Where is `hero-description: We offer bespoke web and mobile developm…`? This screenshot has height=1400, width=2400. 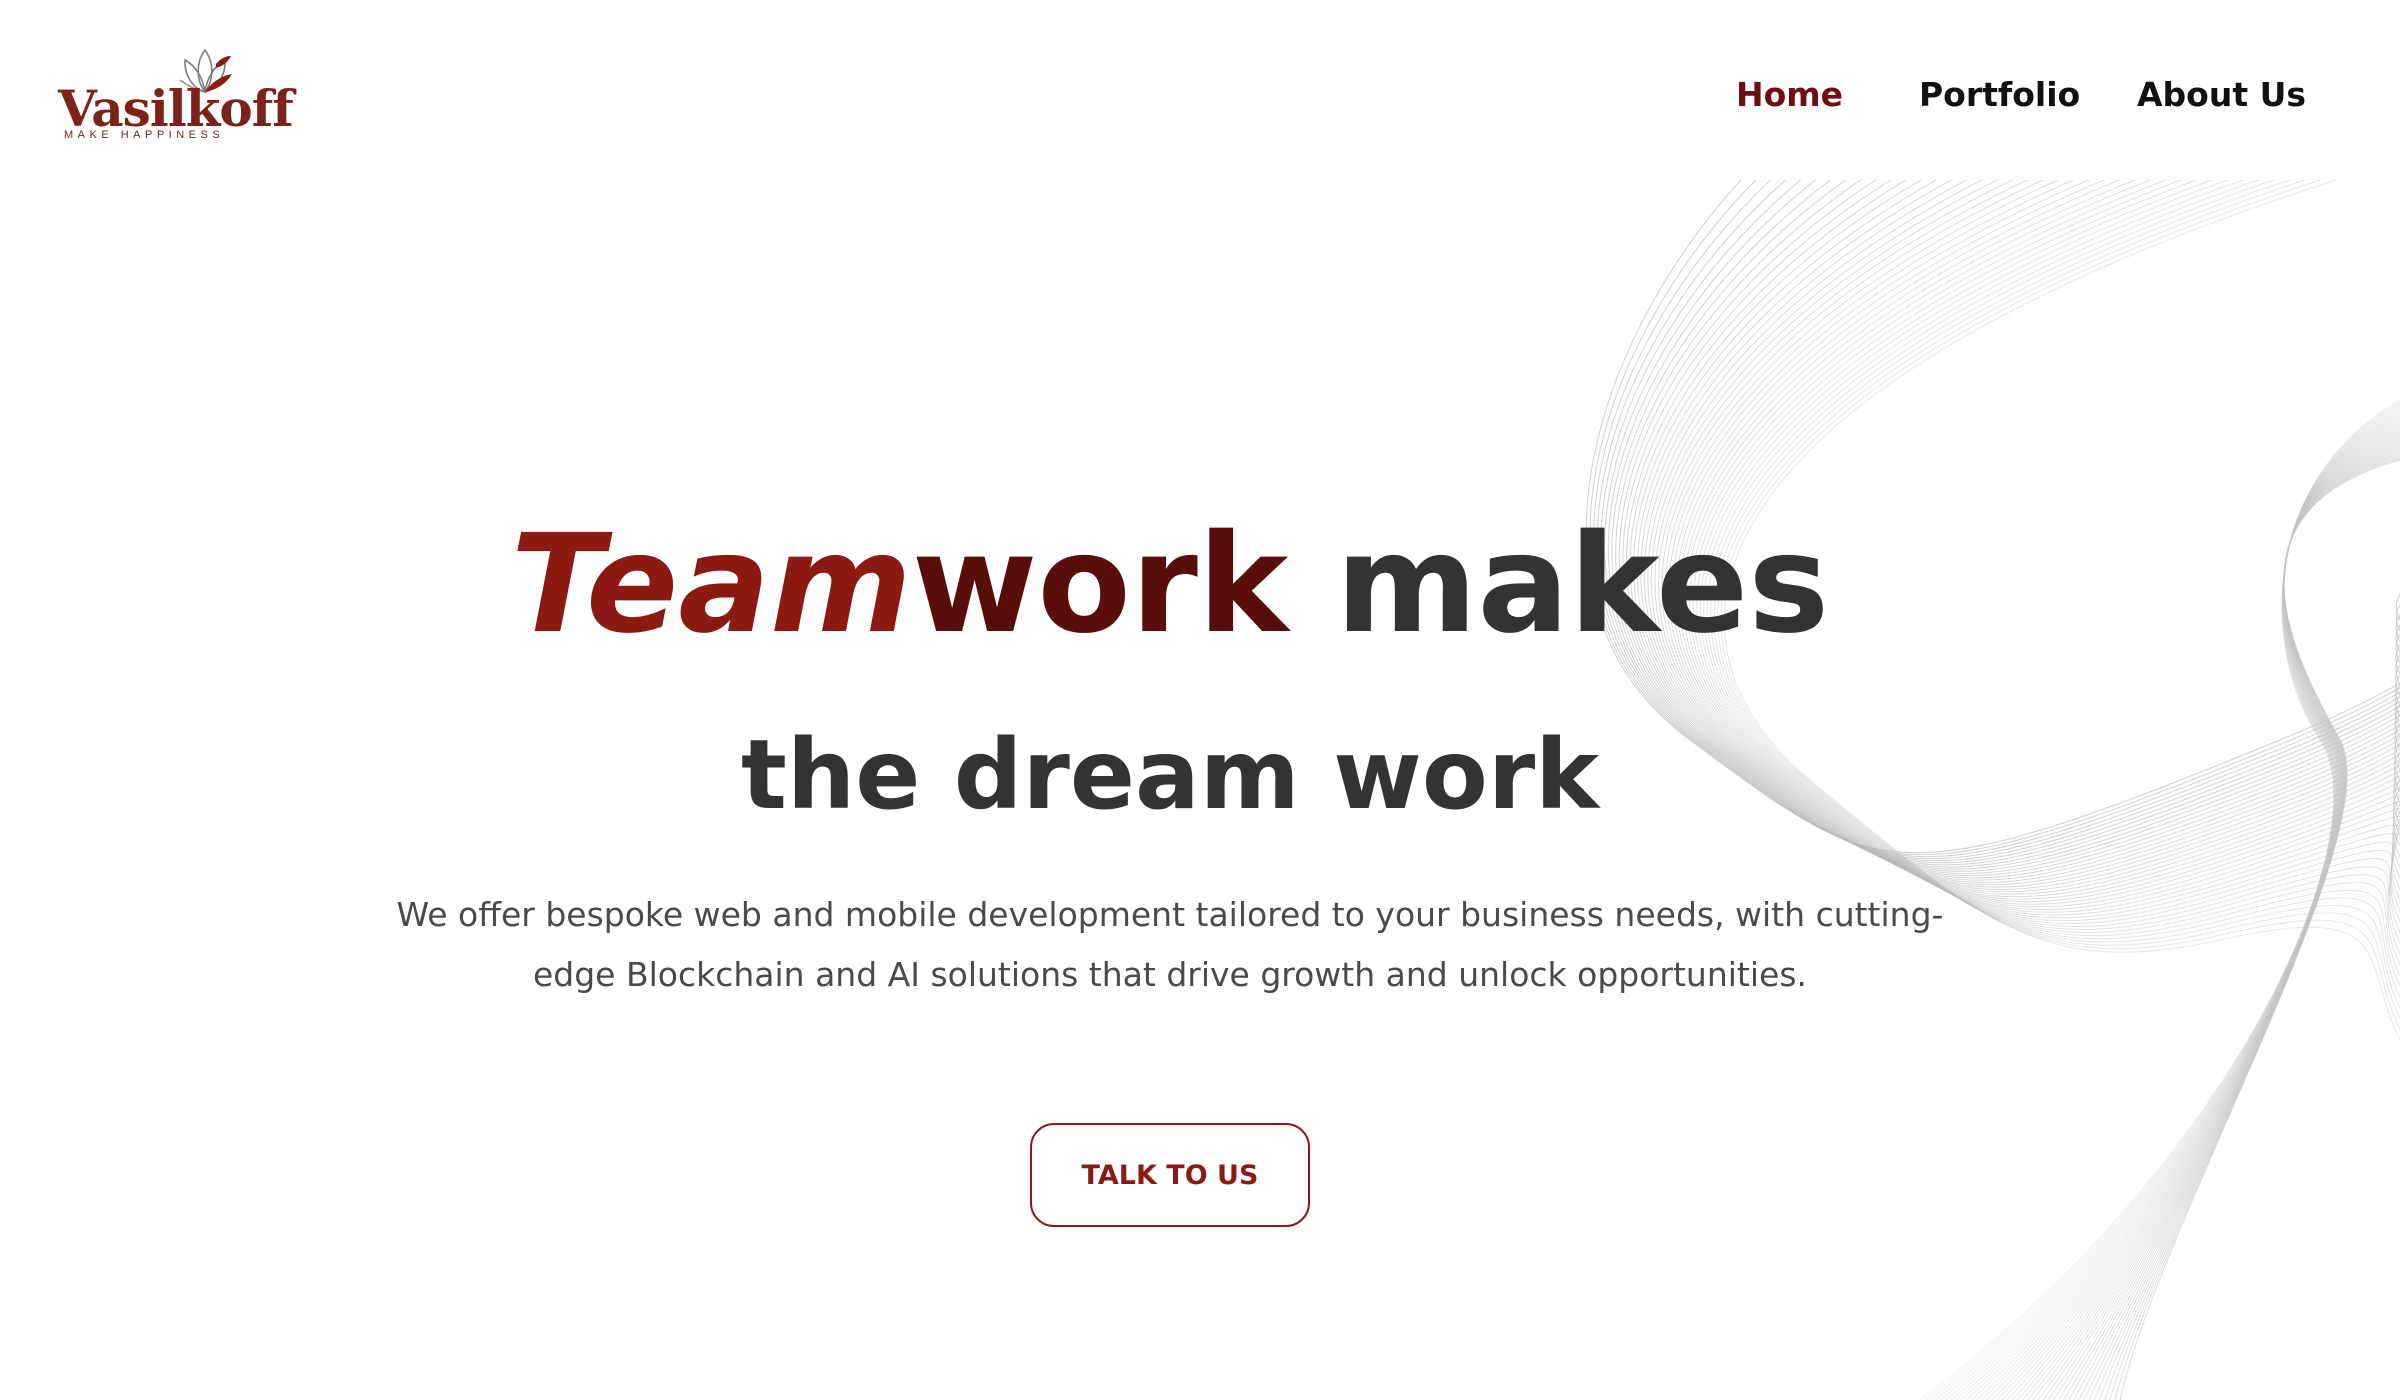 hero-description: We offer bespoke web and mobile developm… is located at coordinates (1170, 944).